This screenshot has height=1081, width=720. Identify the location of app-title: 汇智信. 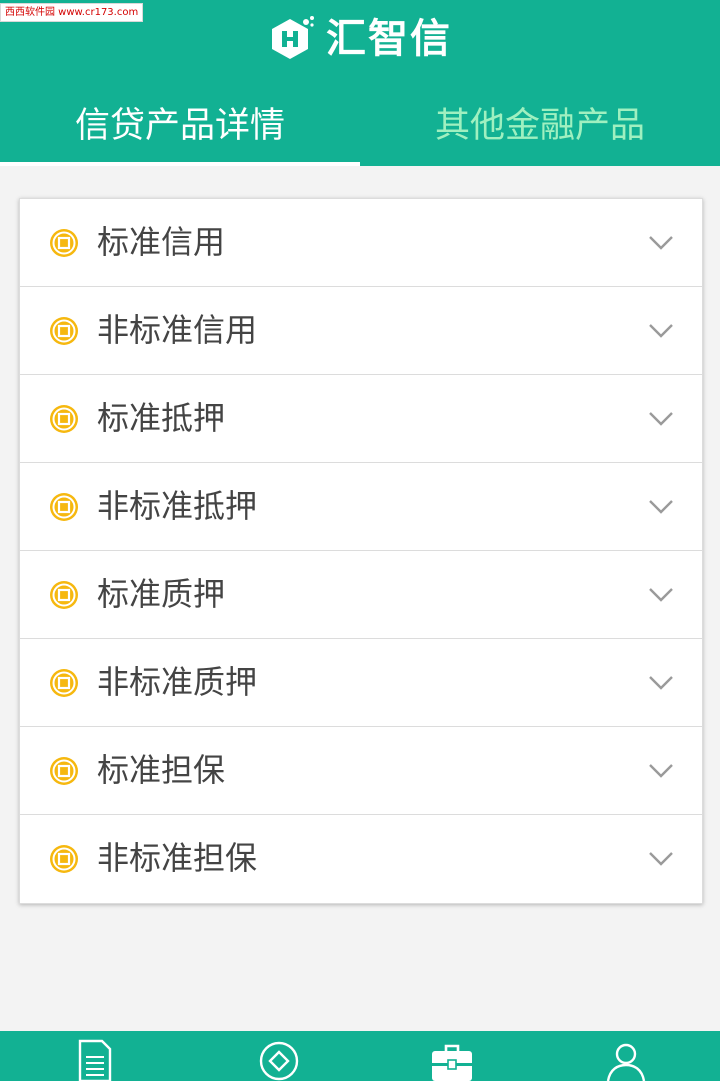
(389, 39).